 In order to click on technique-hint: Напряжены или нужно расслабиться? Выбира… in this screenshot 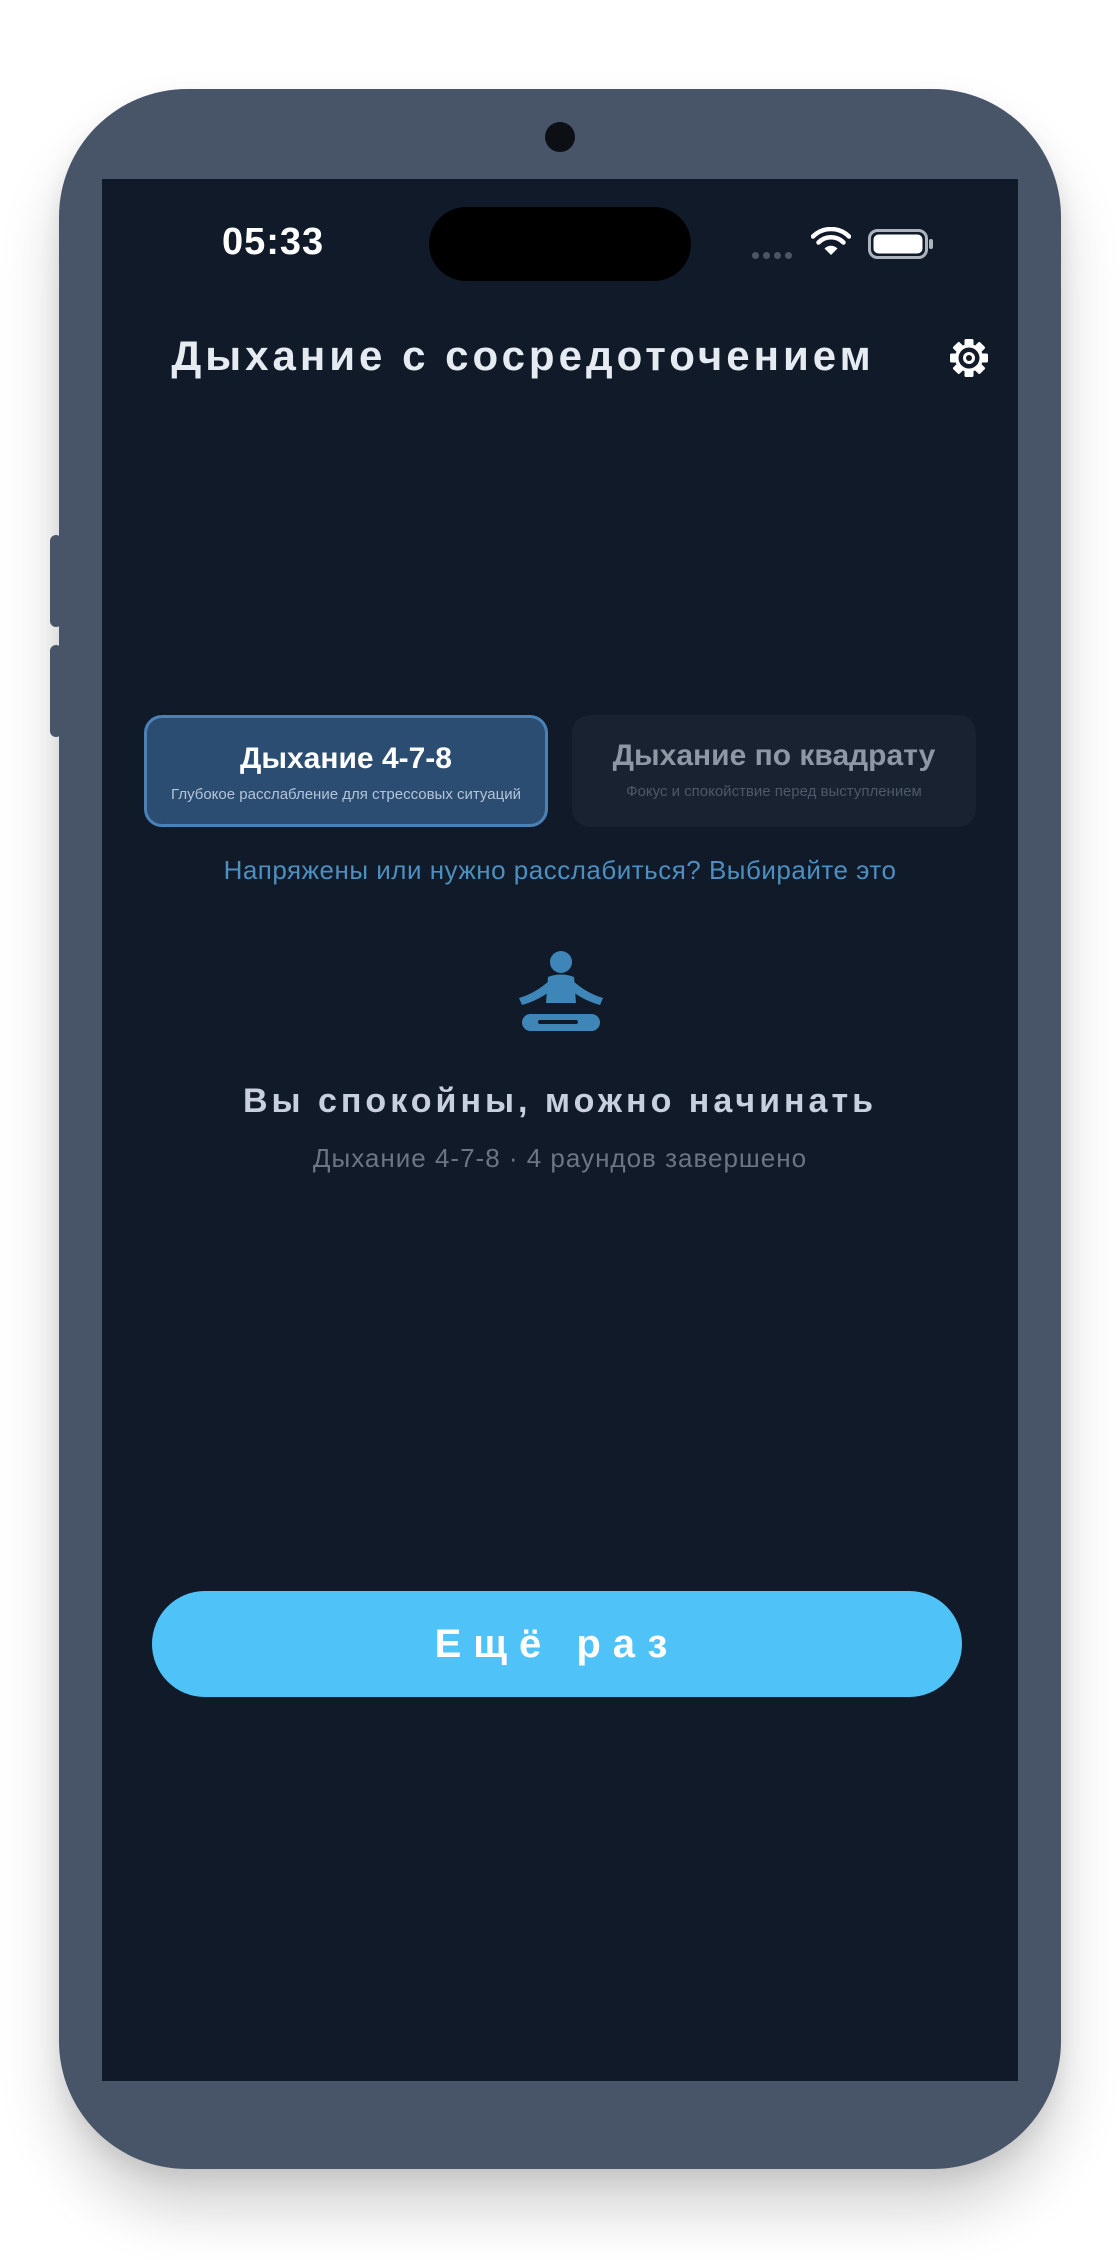, I will do `click(560, 870)`.